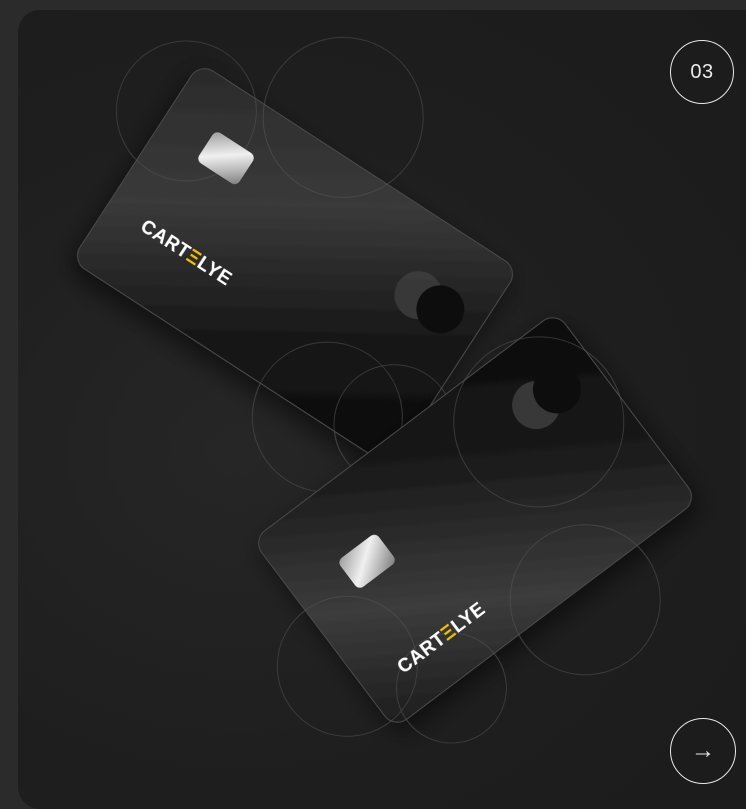 The width and height of the screenshot is (746, 809). I want to click on next-slide-button: →, so click(703, 751).